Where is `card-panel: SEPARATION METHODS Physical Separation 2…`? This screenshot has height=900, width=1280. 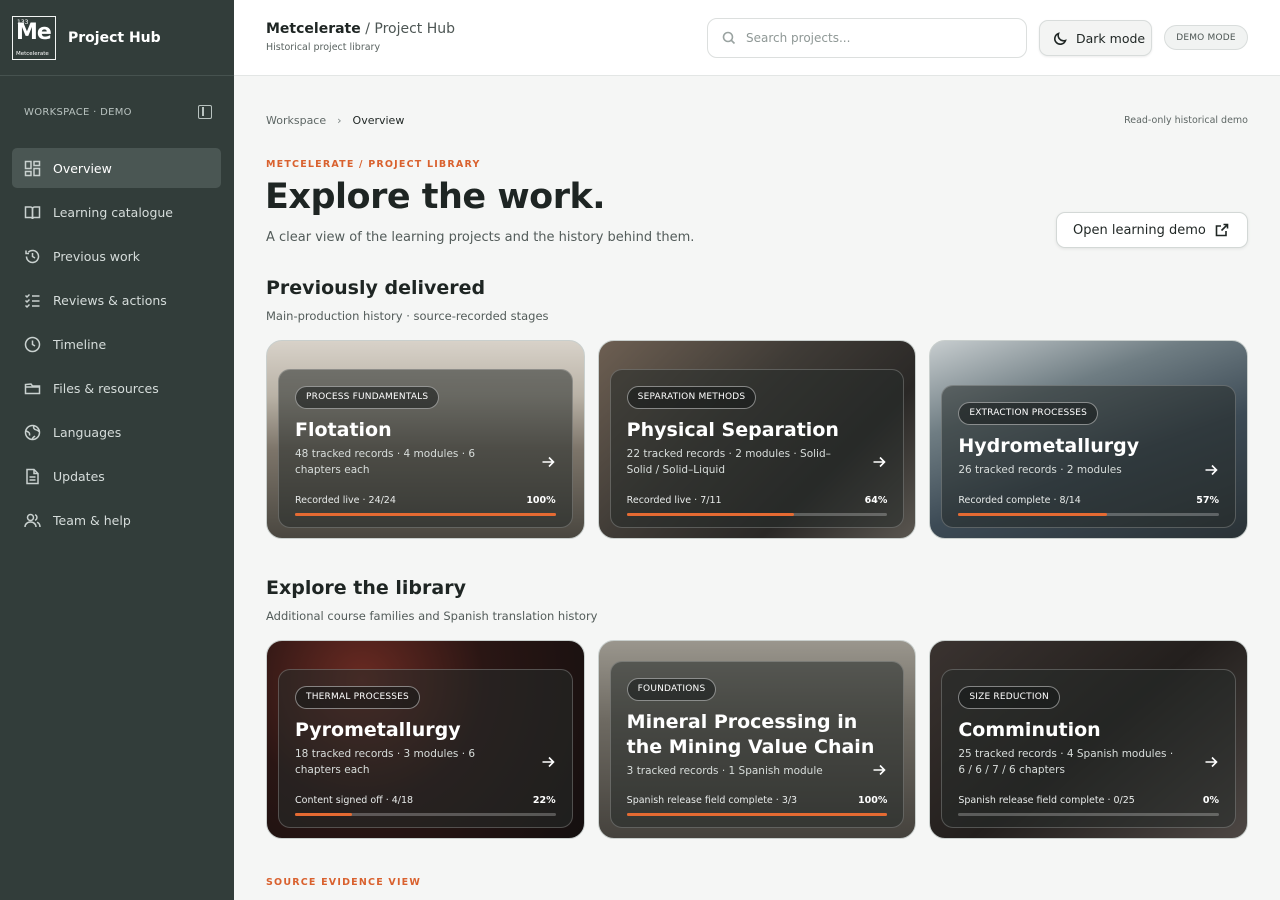
card-panel: SEPARATION METHODS Physical Separation 2… is located at coordinates (757, 448).